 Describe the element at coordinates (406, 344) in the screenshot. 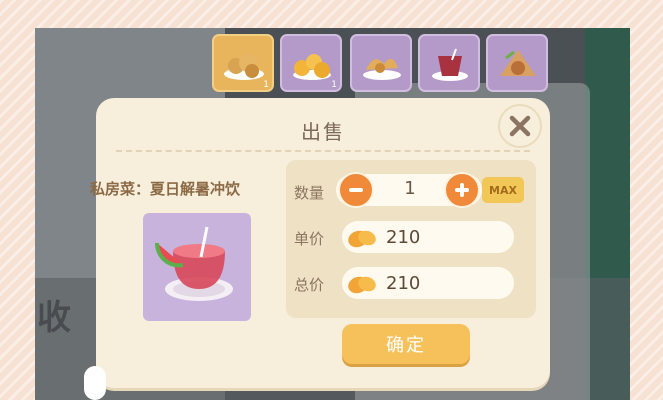

I see `confirm-button: 确定` at that location.